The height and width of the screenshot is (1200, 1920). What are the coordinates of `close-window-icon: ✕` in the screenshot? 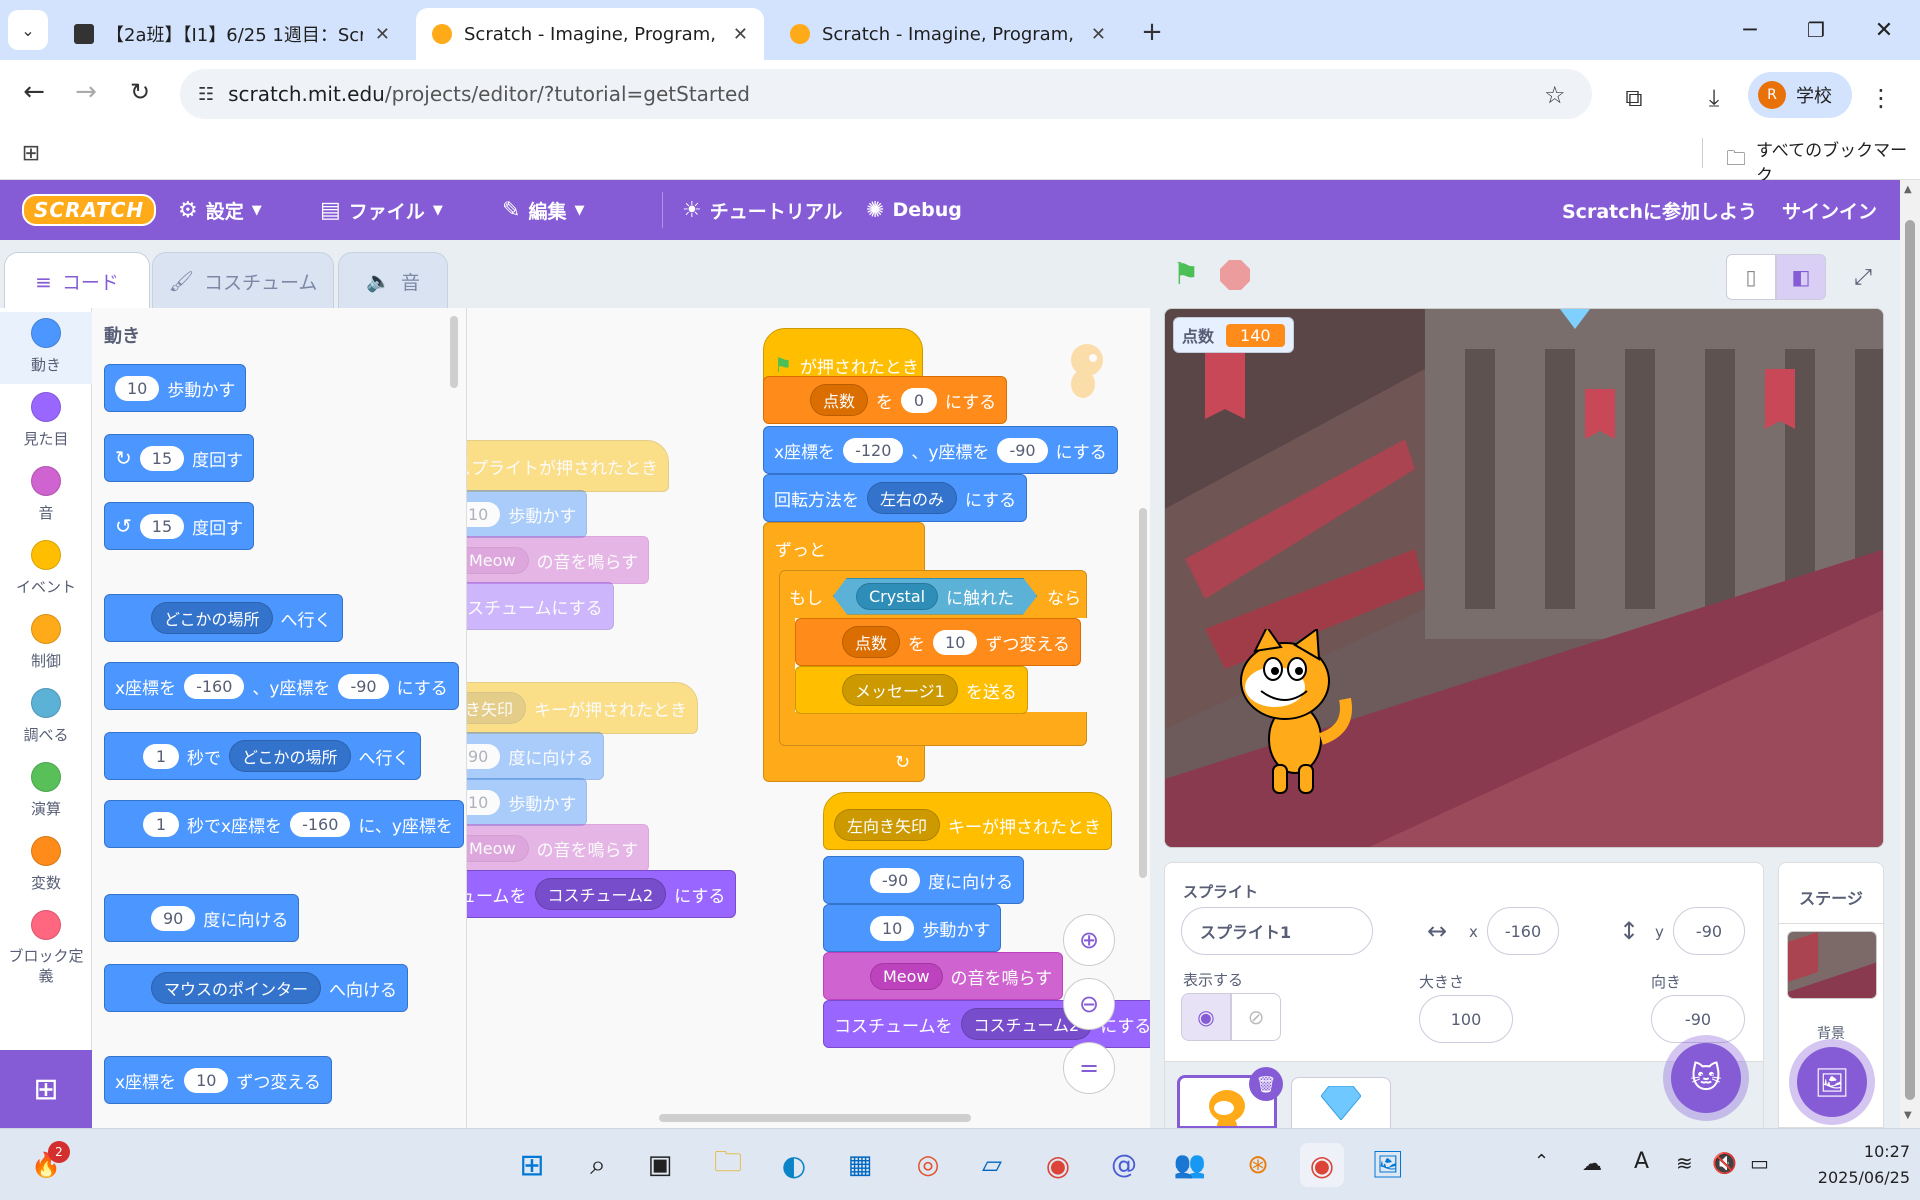 It's located at (1884, 30).